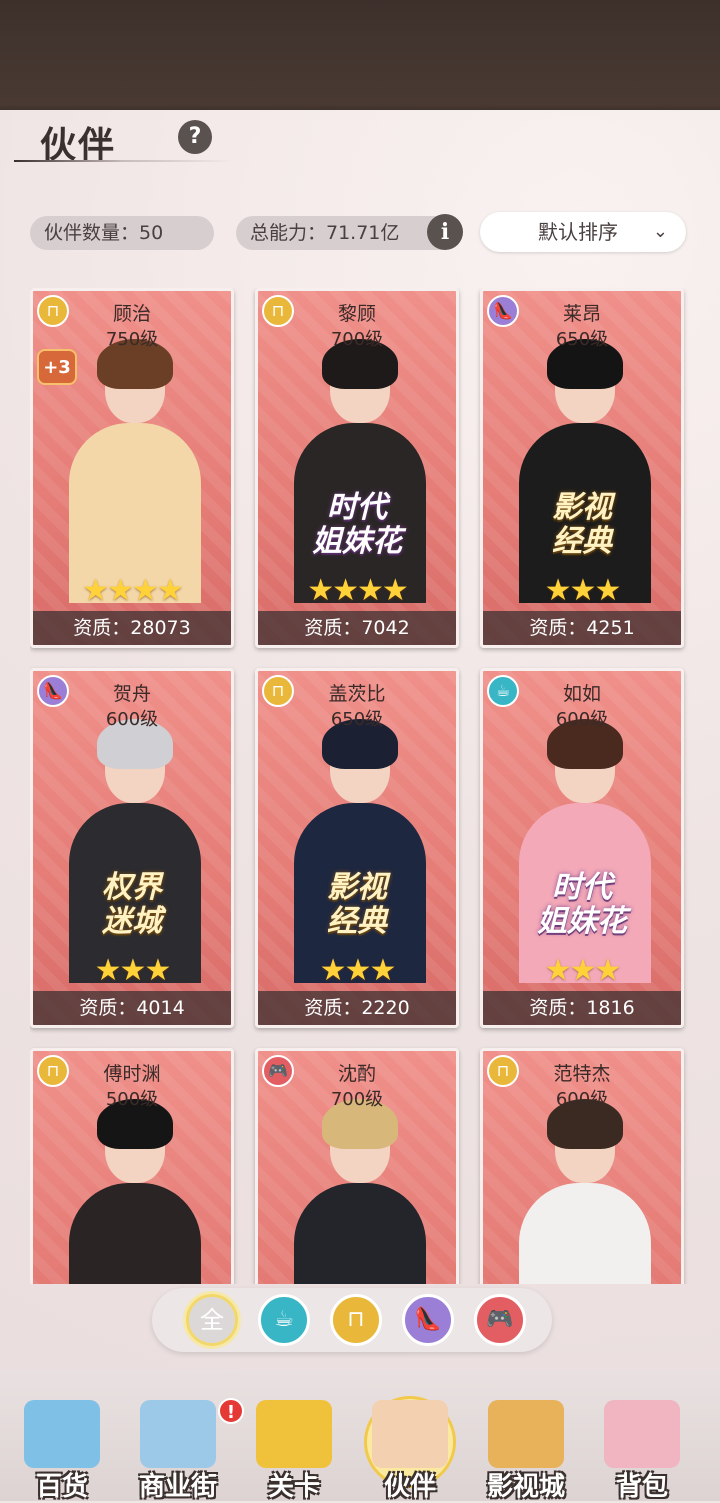  Describe the element at coordinates (132, 1008) in the screenshot. I see `aptitude-value: 资质：4014` at that location.